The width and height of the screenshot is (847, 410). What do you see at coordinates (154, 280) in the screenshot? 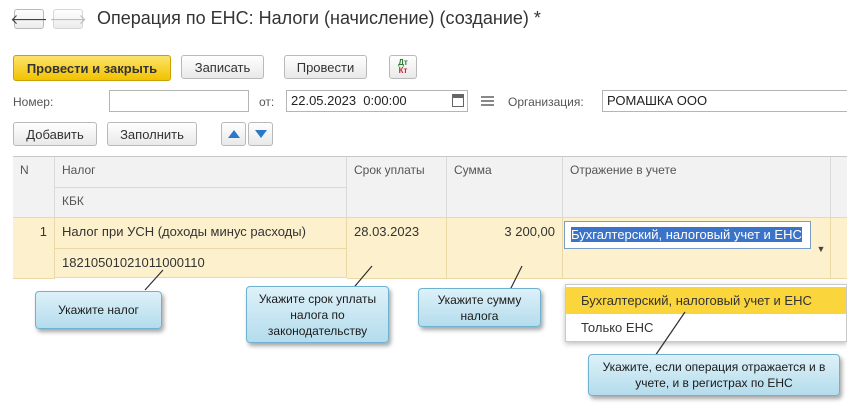
I see `pointer-tax` at bounding box center [154, 280].